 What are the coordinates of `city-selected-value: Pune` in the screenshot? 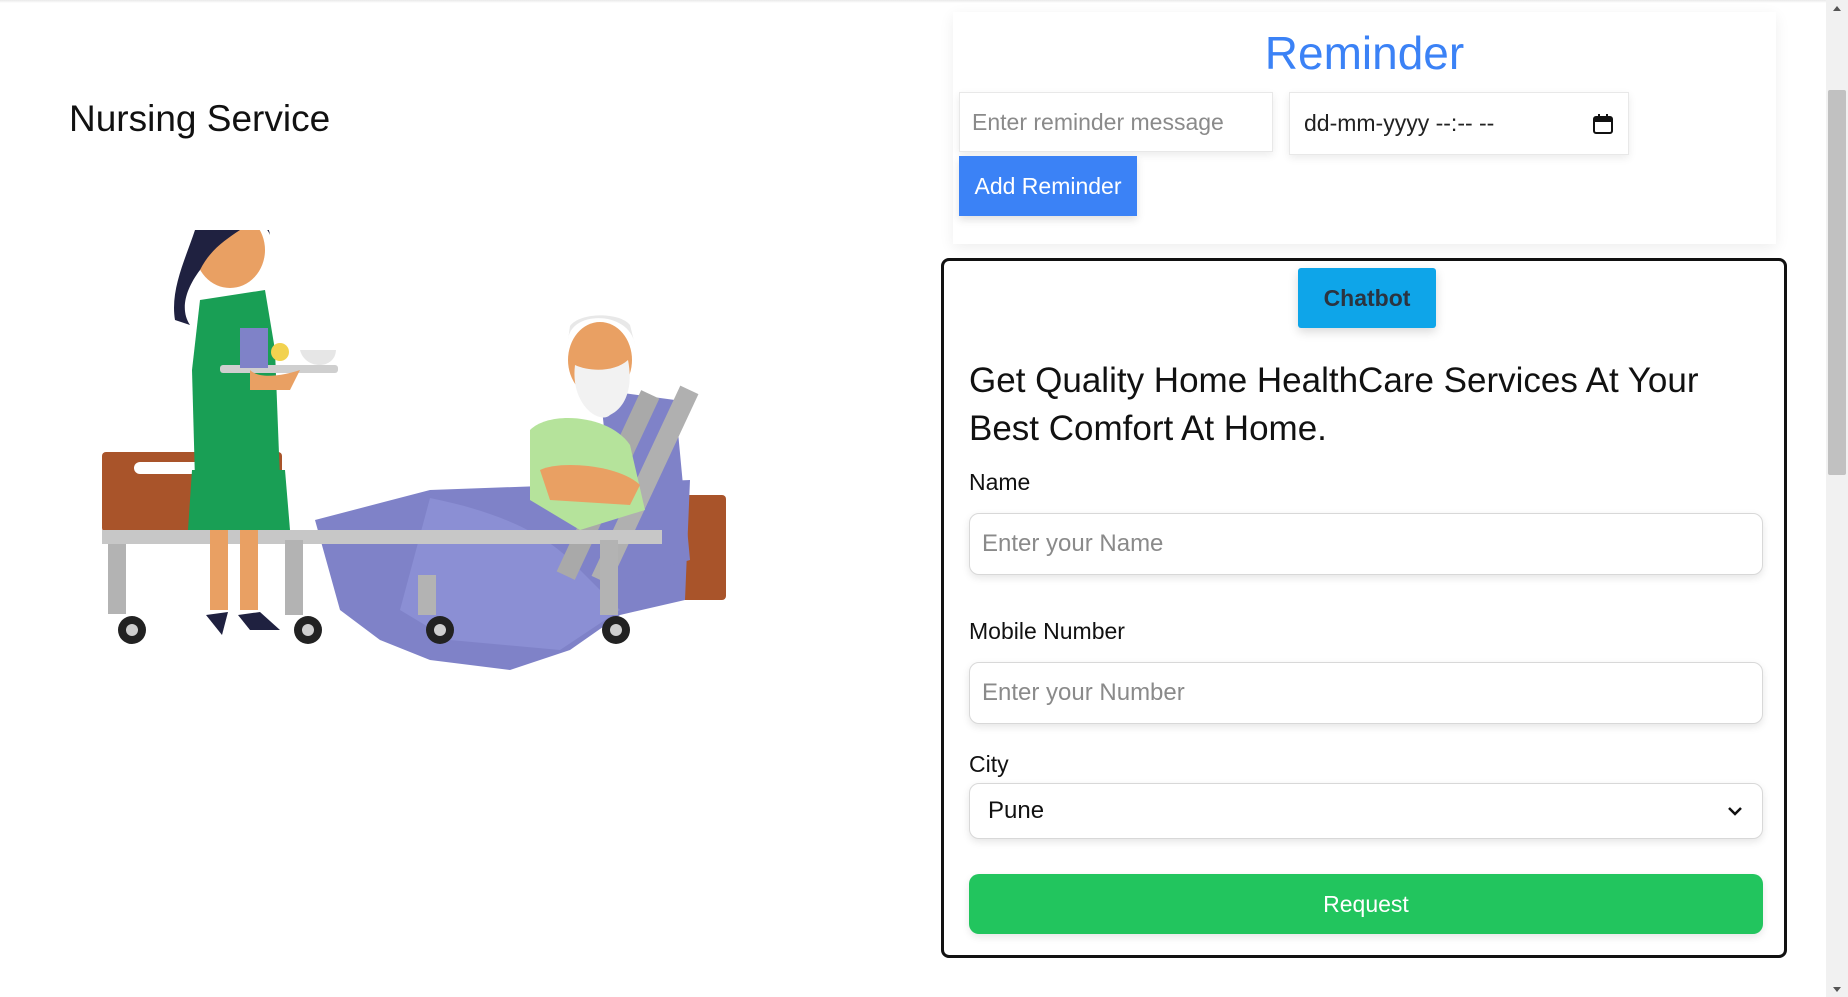 It's located at (1016, 810).